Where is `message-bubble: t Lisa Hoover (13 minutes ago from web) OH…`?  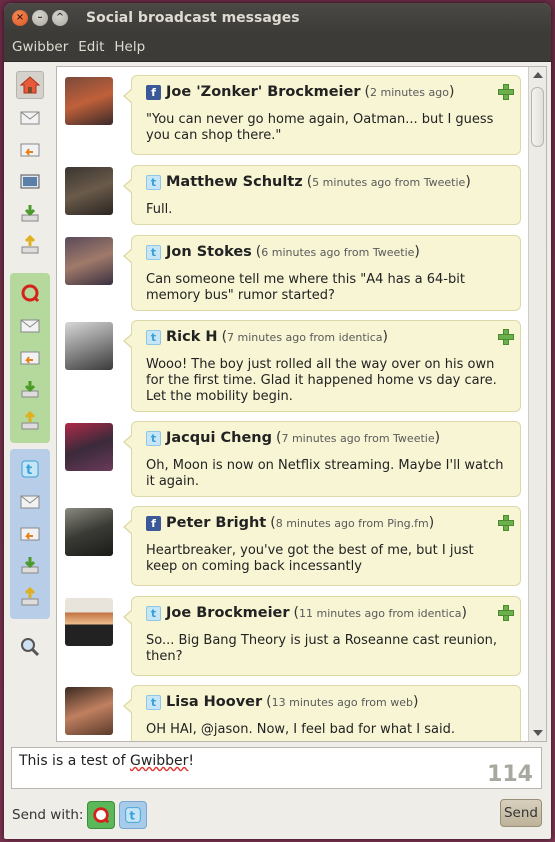 message-bubble: t Lisa Hoover (13 minutes ago from web) OH… is located at coordinates (322, 713).